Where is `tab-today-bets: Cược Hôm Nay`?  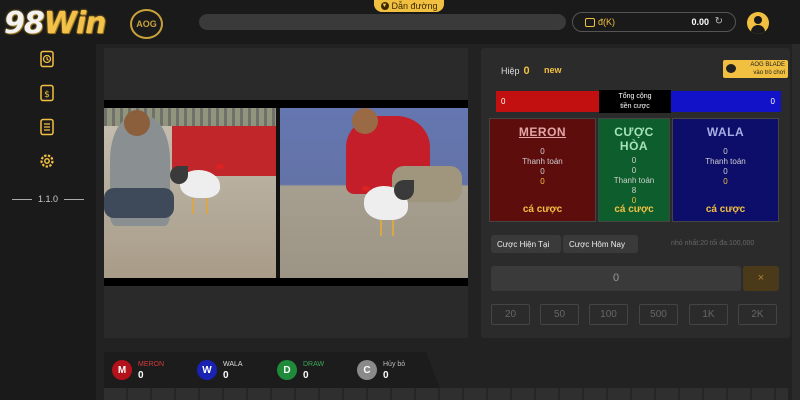
tab-today-bets: Cược Hôm Nay is located at coordinates (600, 244).